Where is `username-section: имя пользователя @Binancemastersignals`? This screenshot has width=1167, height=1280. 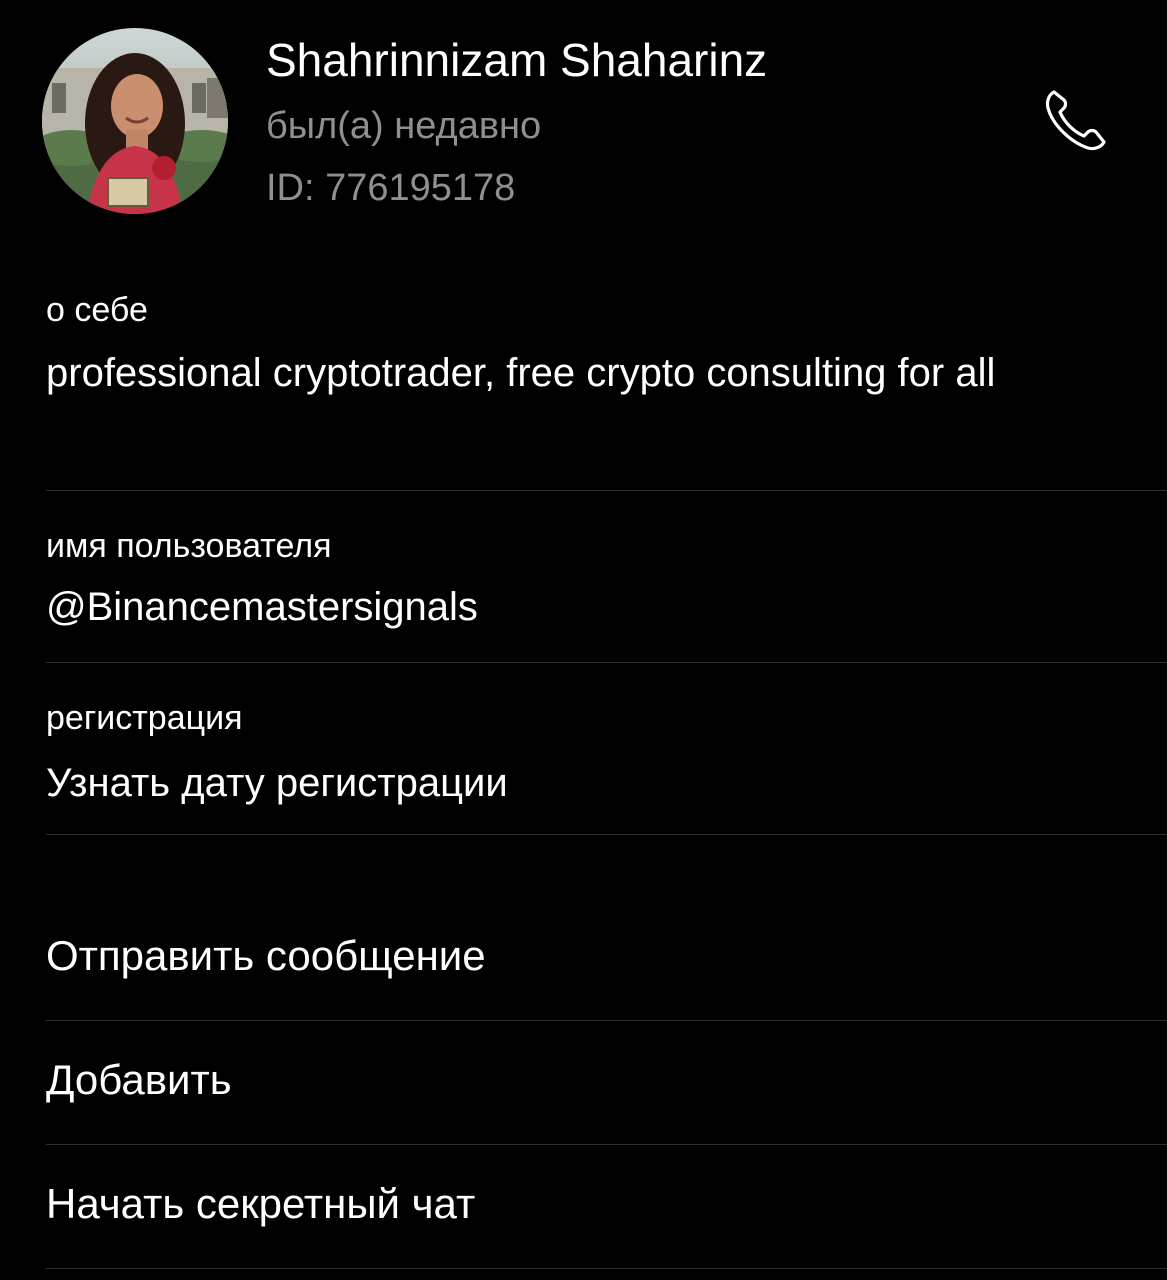
username-section: имя пользователя @Binancemastersignals is located at coordinates (606, 581).